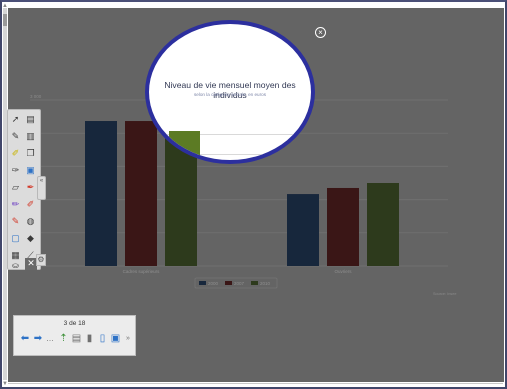 This screenshot has width=507, height=389. I want to click on pen-icon: ✒, so click(30, 187).